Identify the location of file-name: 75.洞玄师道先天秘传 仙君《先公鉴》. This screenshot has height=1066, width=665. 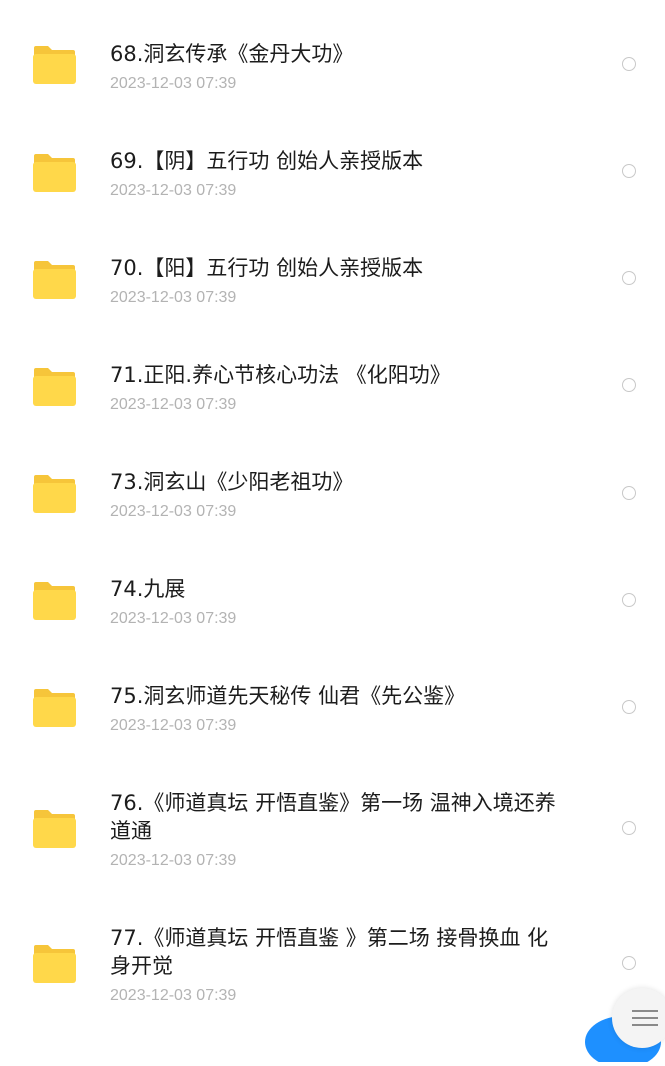
(288, 696).